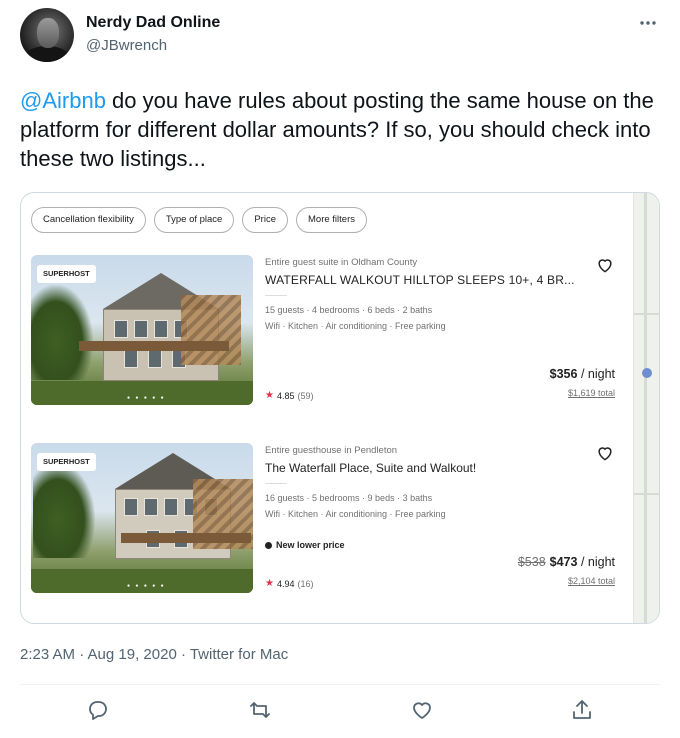 Image resolution: width=680 pixels, height=738 pixels. Describe the element at coordinates (126, 45) in the screenshot. I see `author-handle: @JBwrench` at that location.